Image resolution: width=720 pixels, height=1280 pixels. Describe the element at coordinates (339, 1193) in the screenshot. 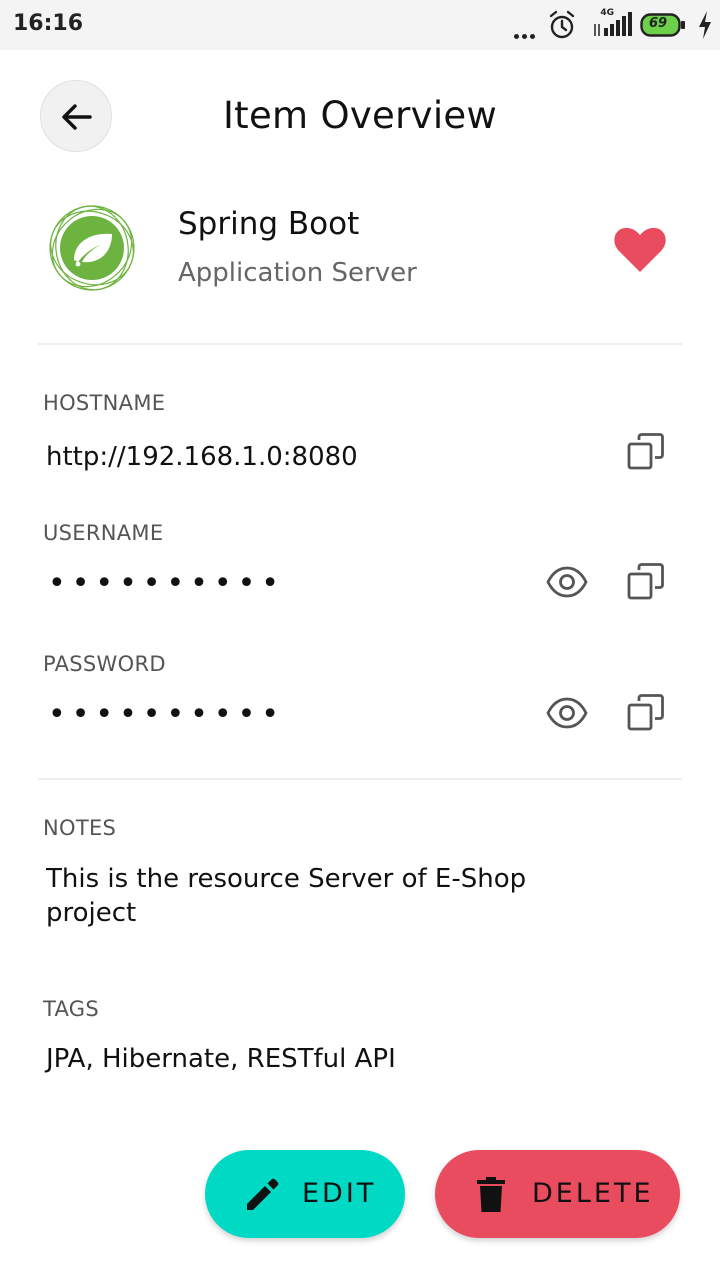

I see `edit-label: EDIT` at that location.